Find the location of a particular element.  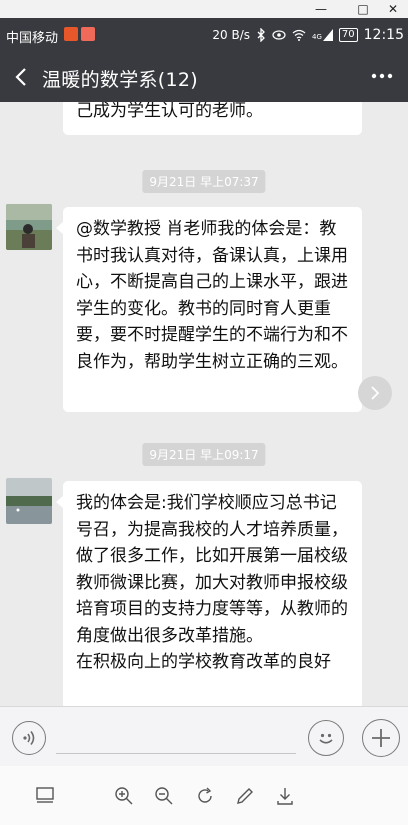

location-app-icon is located at coordinates (88, 34).